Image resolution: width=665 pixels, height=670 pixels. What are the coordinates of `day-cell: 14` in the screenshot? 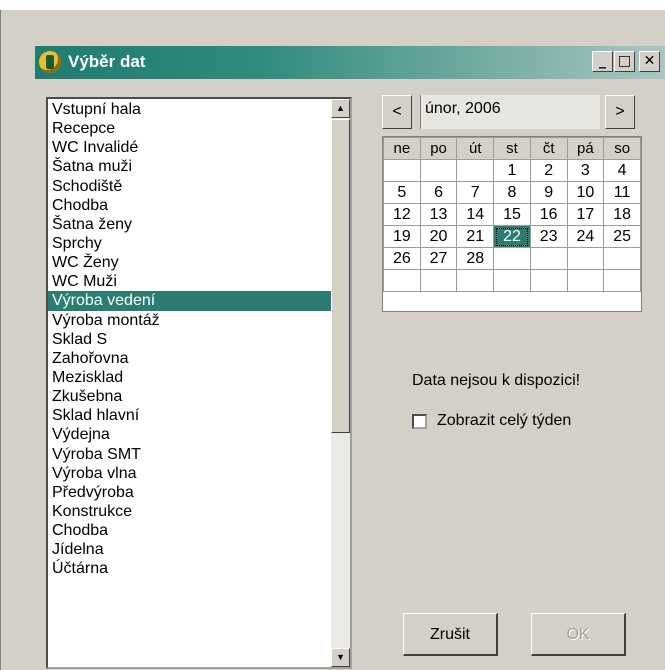 It's located at (475, 214).